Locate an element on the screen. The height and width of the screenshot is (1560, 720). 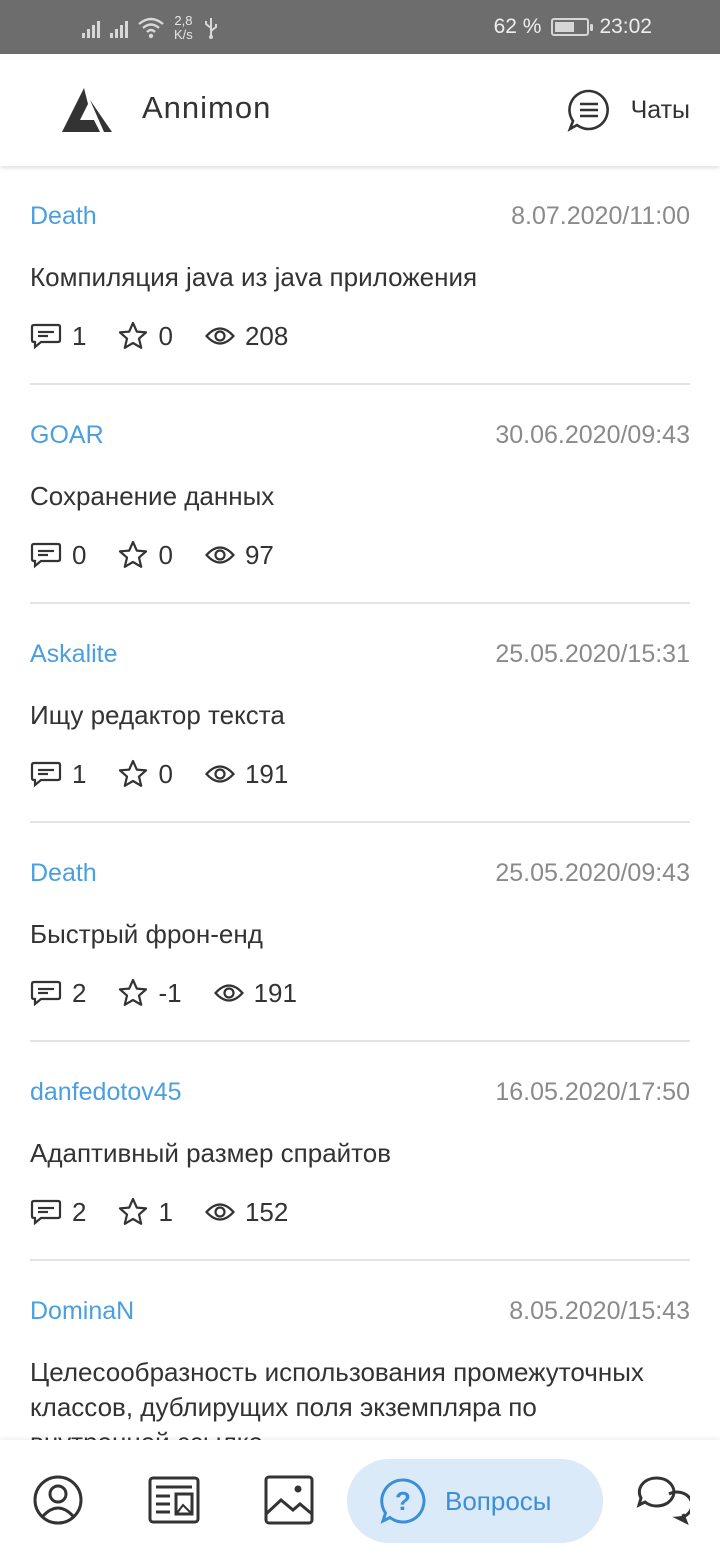
chats-label: Чаты is located at coordinates (660, 109).